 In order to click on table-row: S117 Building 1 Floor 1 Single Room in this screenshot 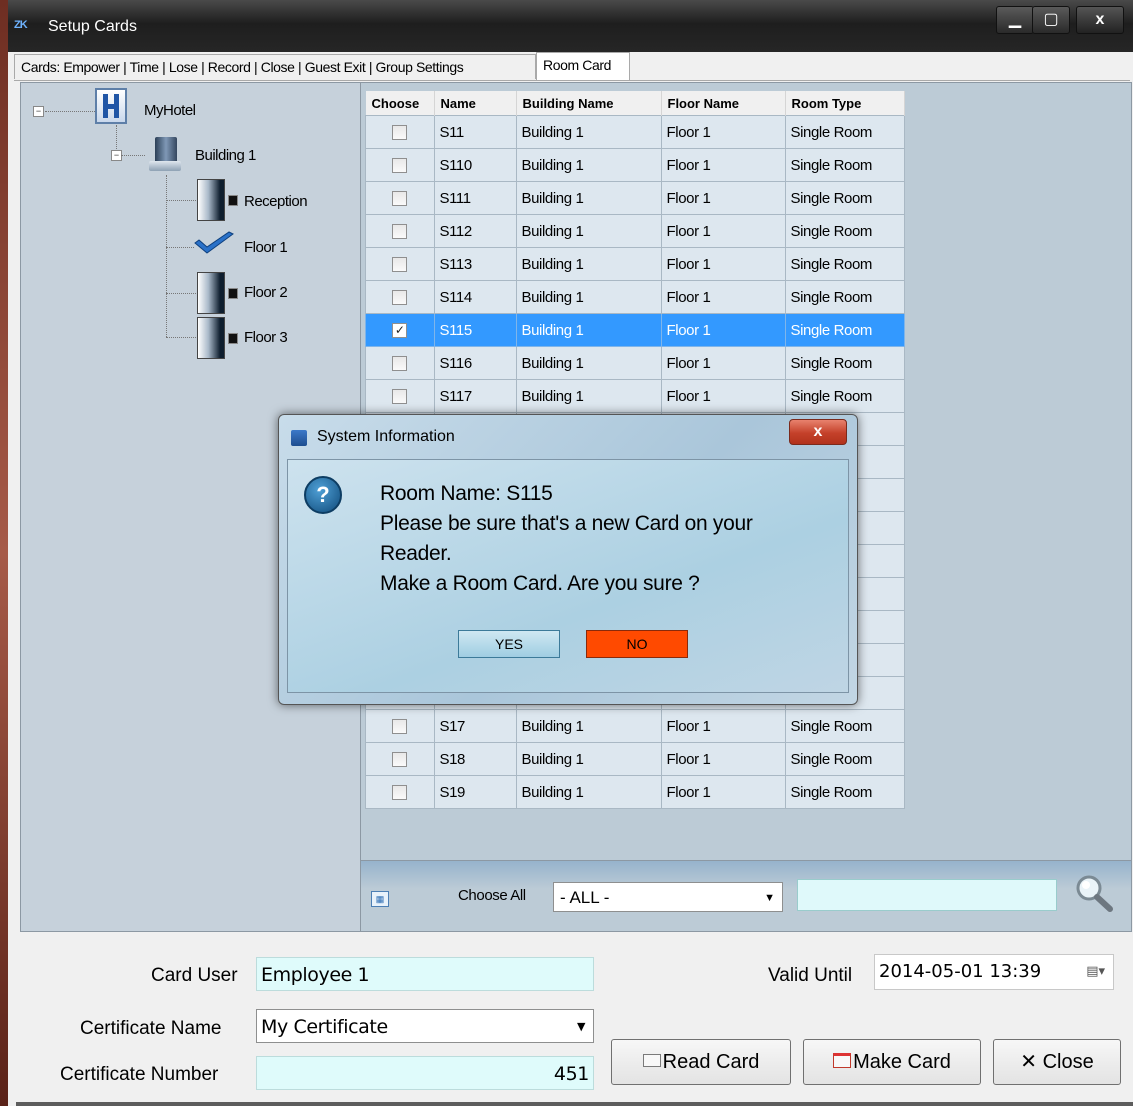, I will do `click(635, 396)`.